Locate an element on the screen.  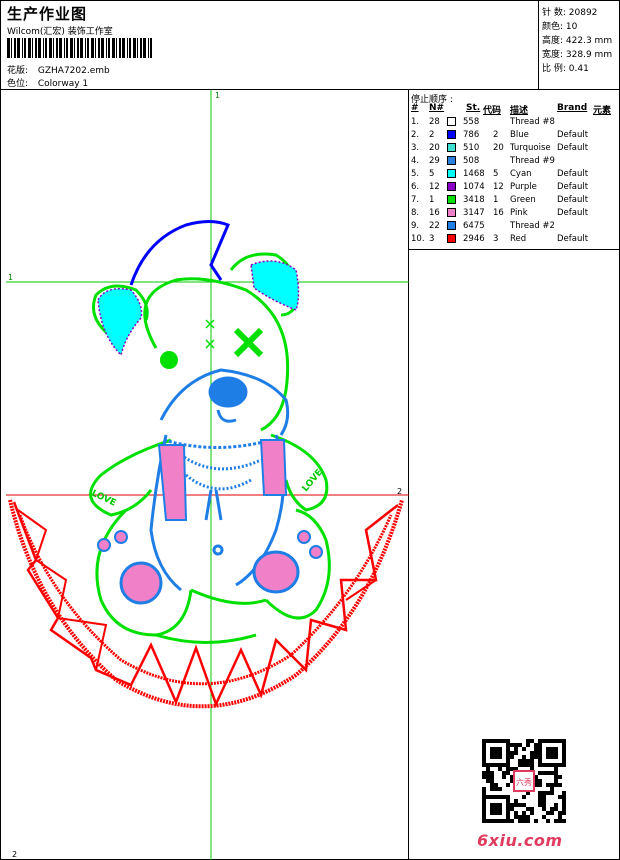
stat-label: 比 例: is located at coordinates (554, 69).